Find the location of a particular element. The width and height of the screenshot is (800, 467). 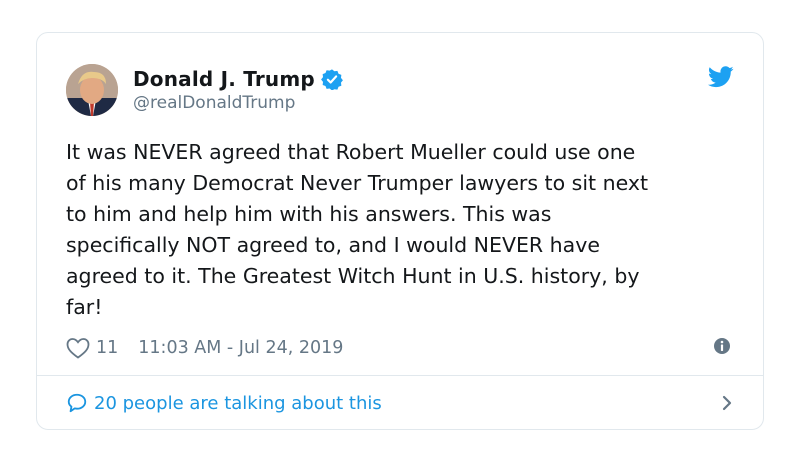

heart-icon is located at coordinates (78, 348).